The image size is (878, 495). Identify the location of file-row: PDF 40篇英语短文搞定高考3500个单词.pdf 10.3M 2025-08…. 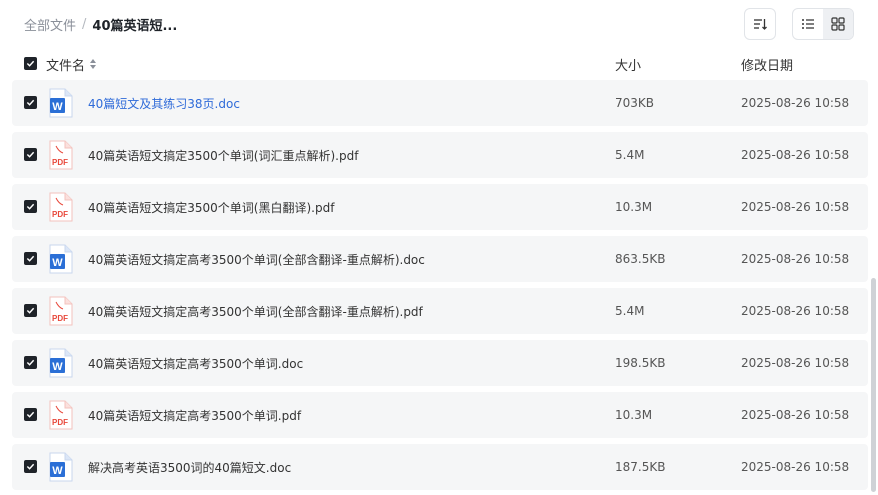
(440, 415).